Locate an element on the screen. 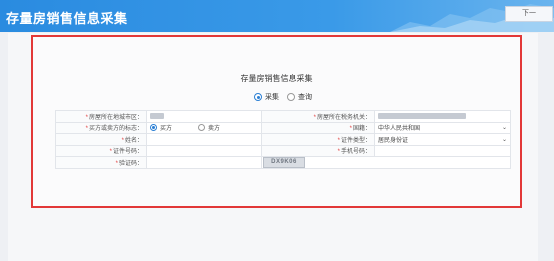 The width and height of the screenshot is (554, 261). nationality-value: 中华人民共和国 is located at coordinates (399, 129).